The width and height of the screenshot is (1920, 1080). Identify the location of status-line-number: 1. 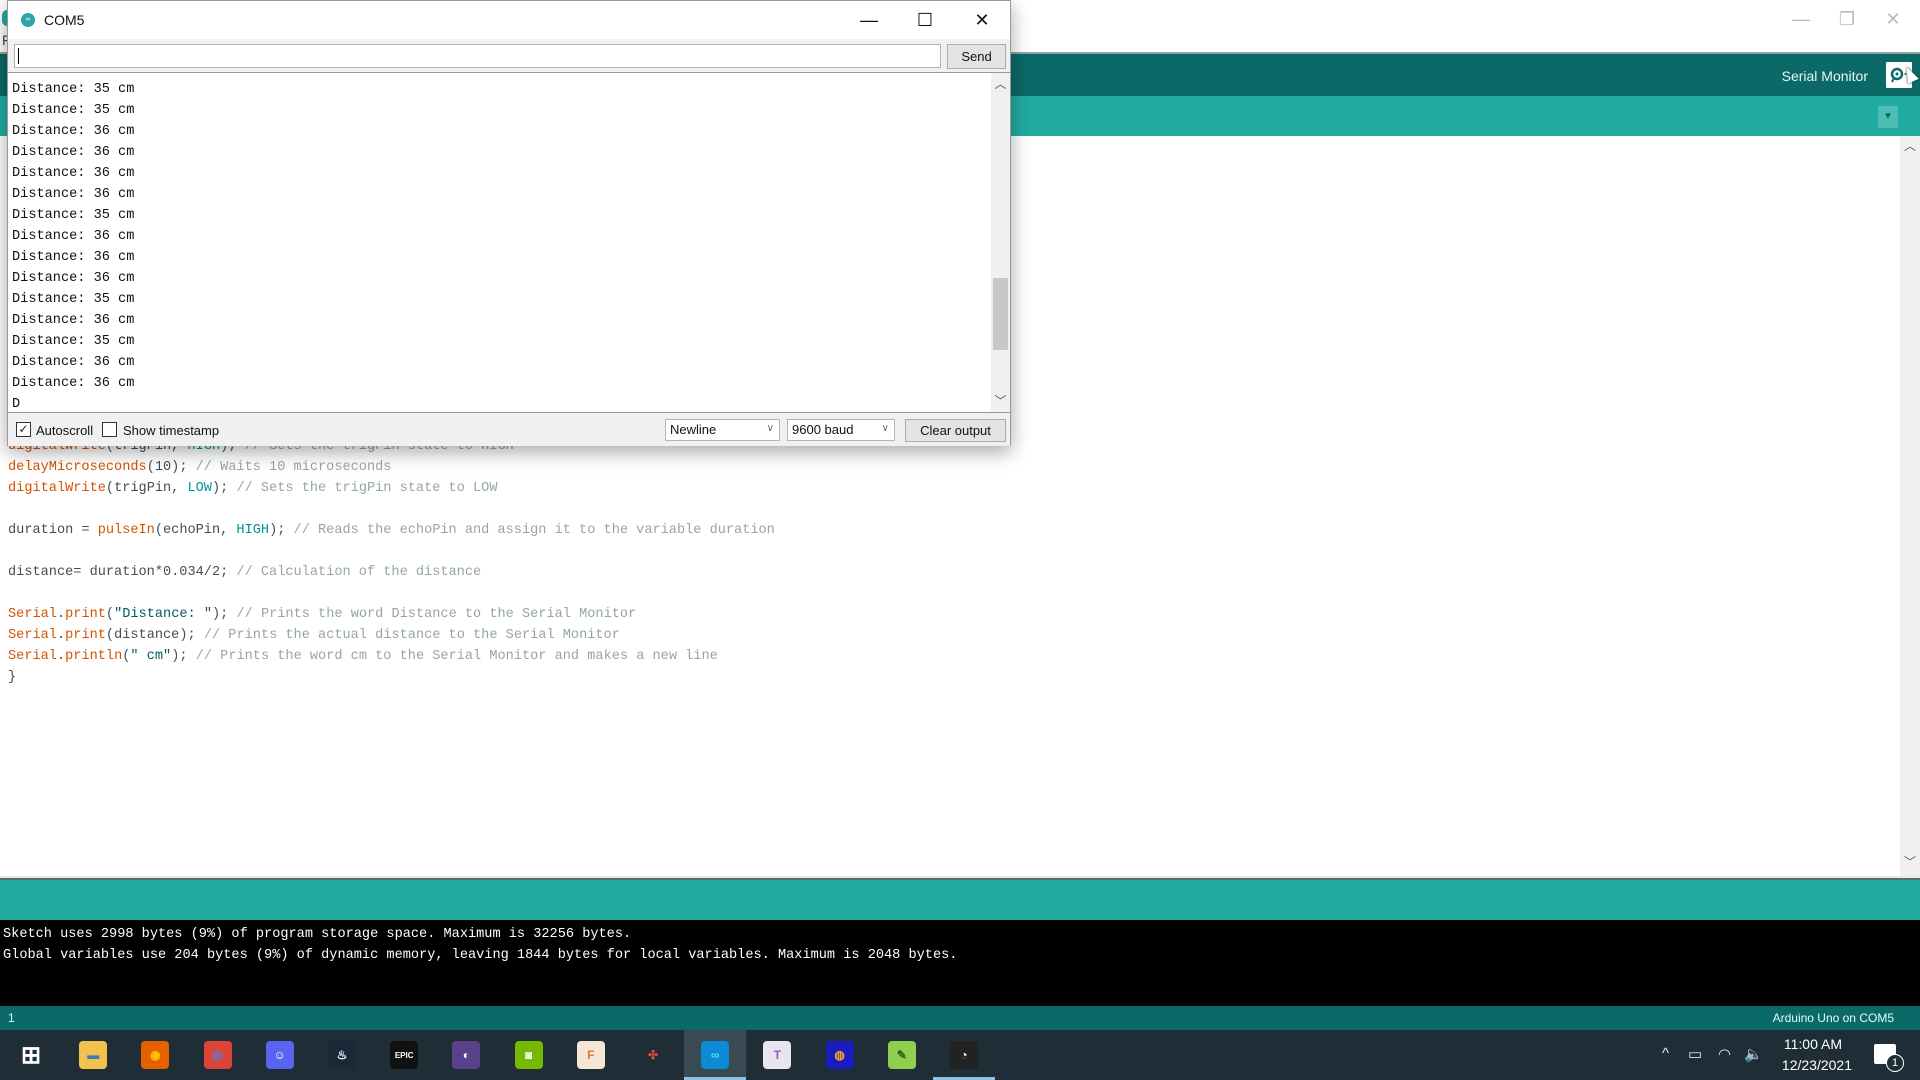
(11, 1018).